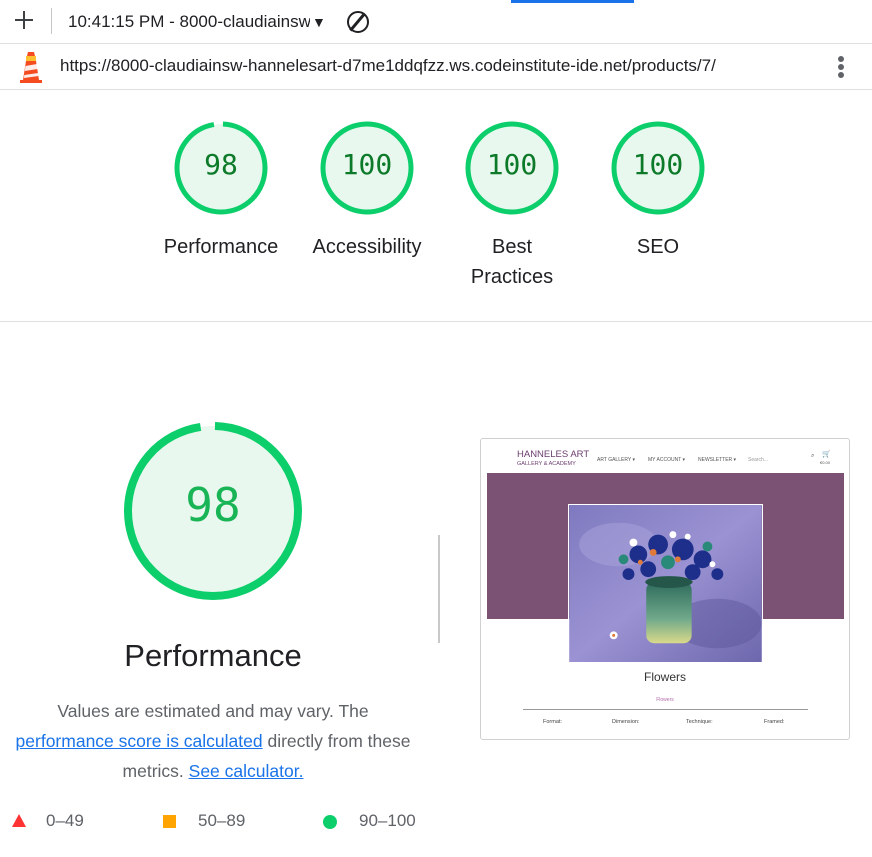 This screenshot has height=857, width=872. Describe the element at coordinates (512, 262) in the screenshot. I see `gauge-label: Best Practices` at that location.